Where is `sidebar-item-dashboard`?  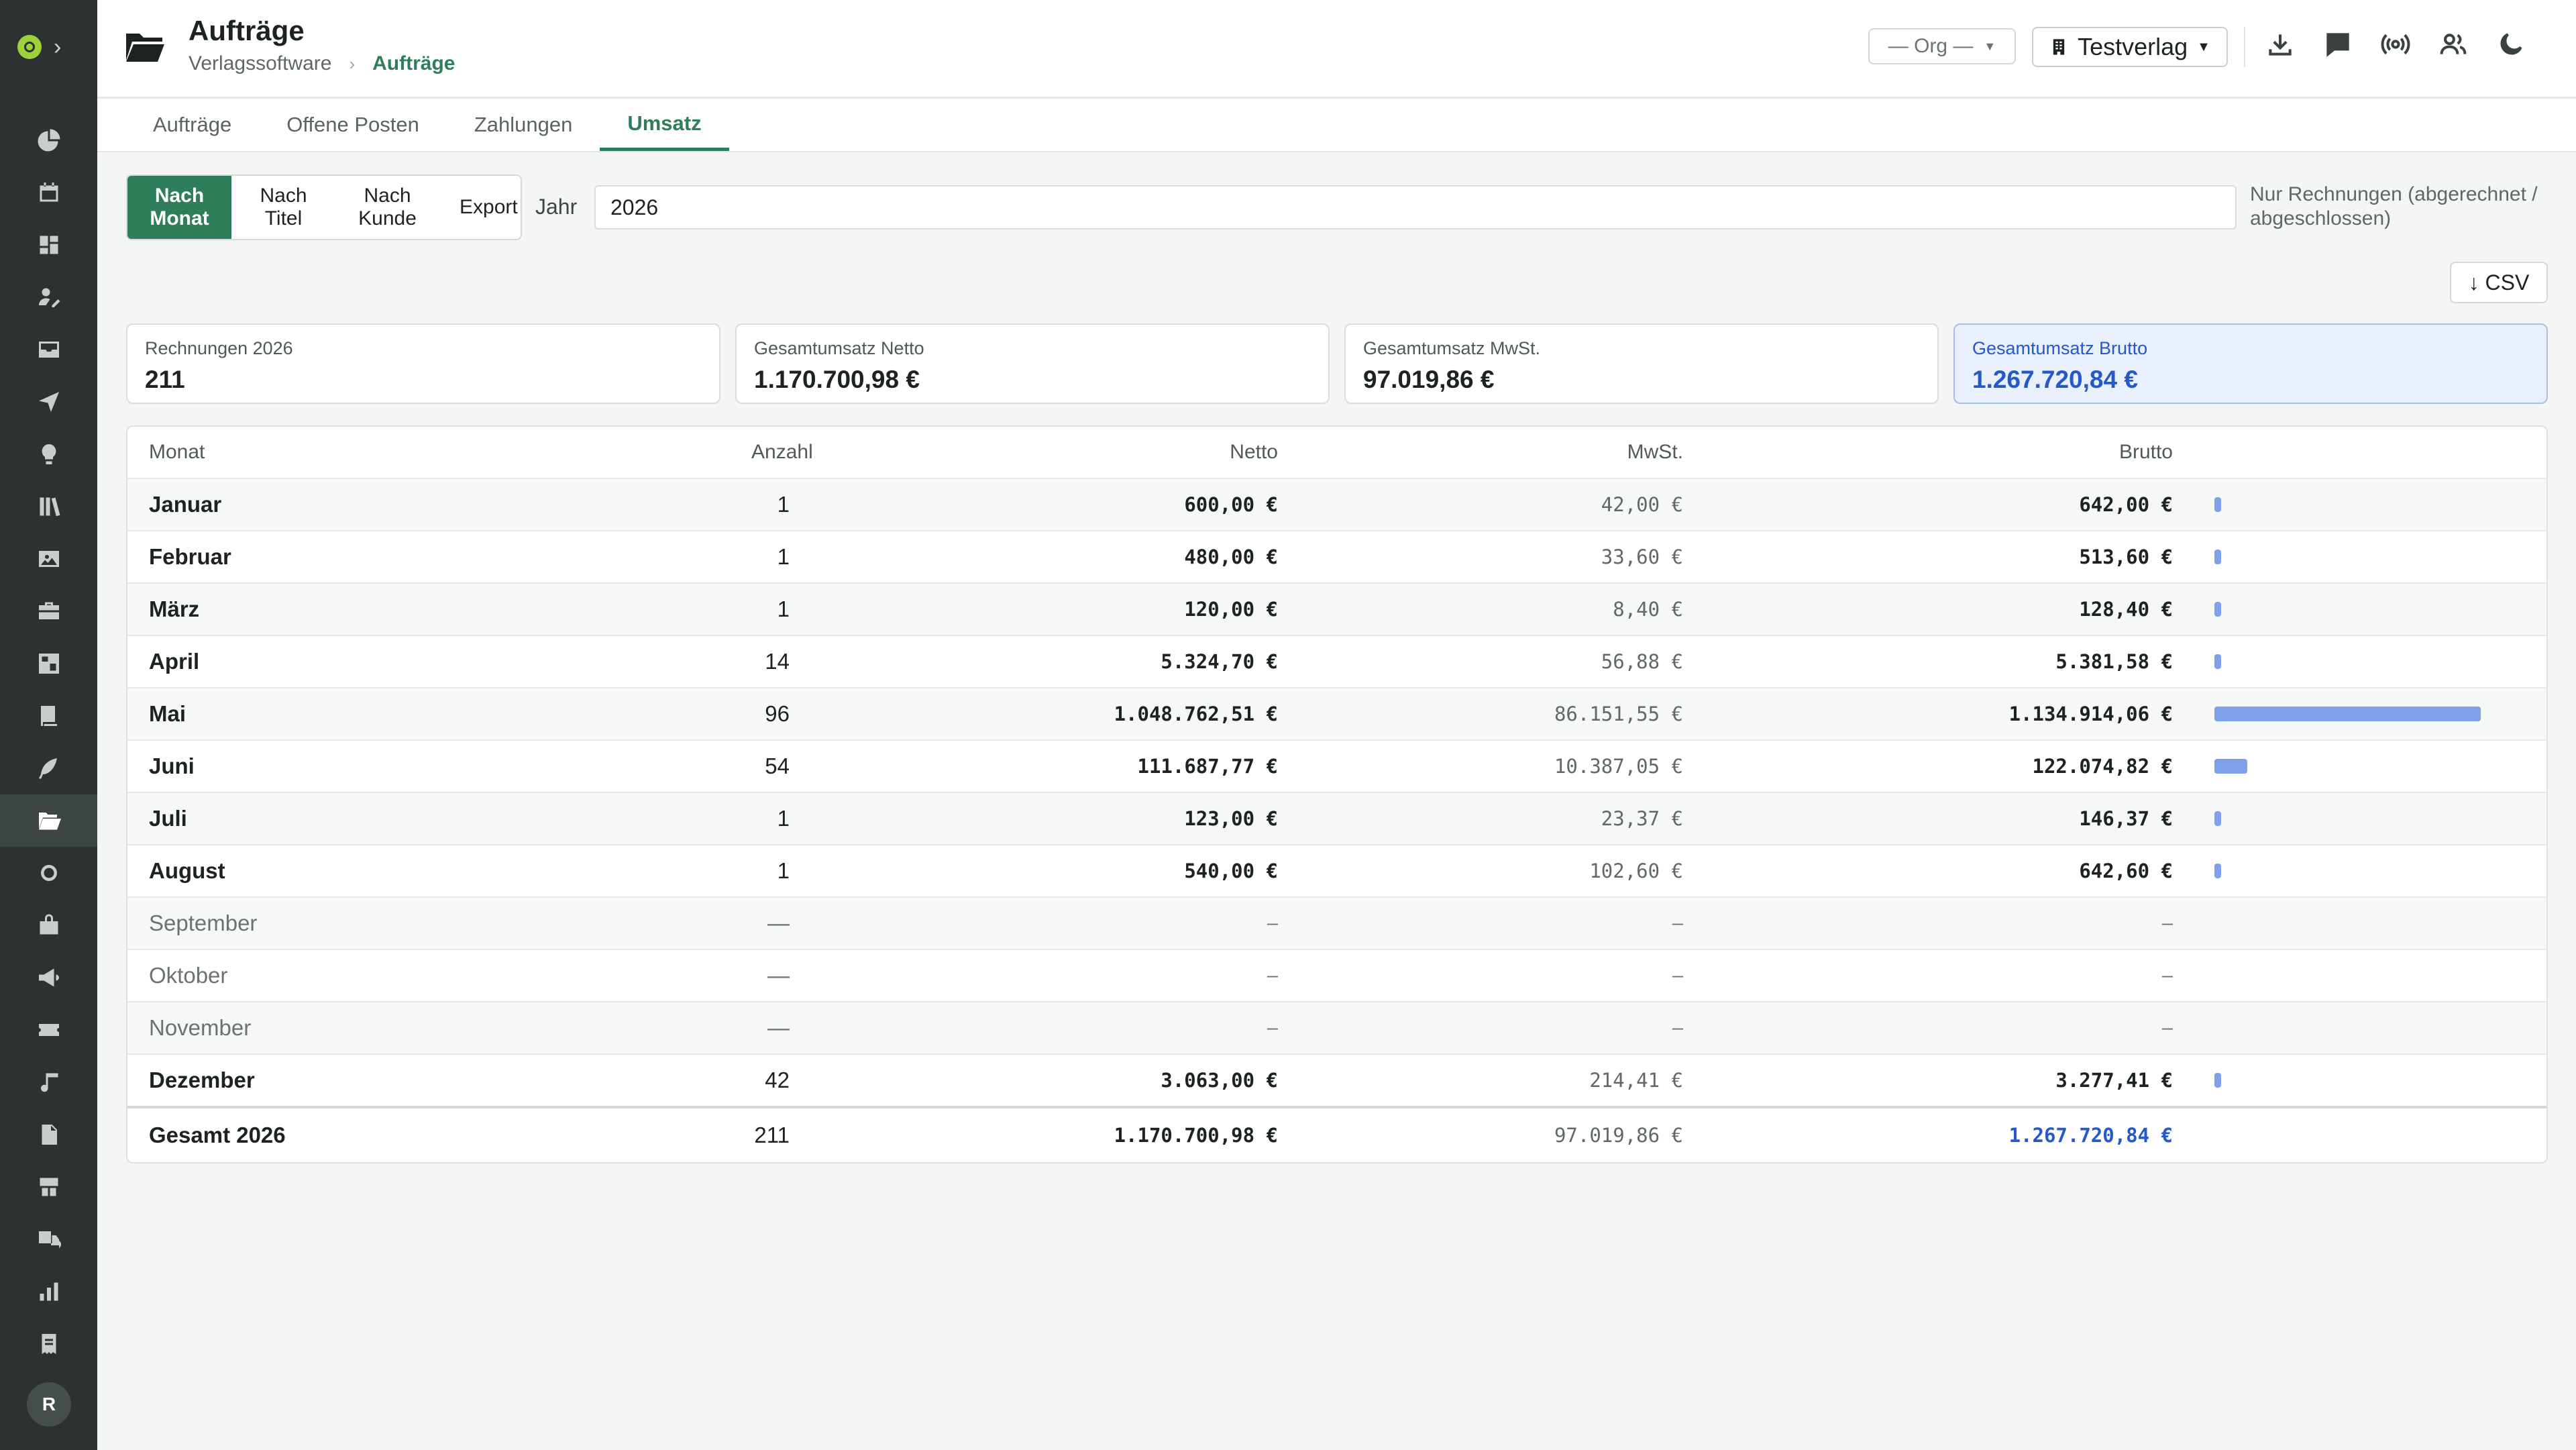 sidebar-item-dashboard is located at coordinates (48, 245).